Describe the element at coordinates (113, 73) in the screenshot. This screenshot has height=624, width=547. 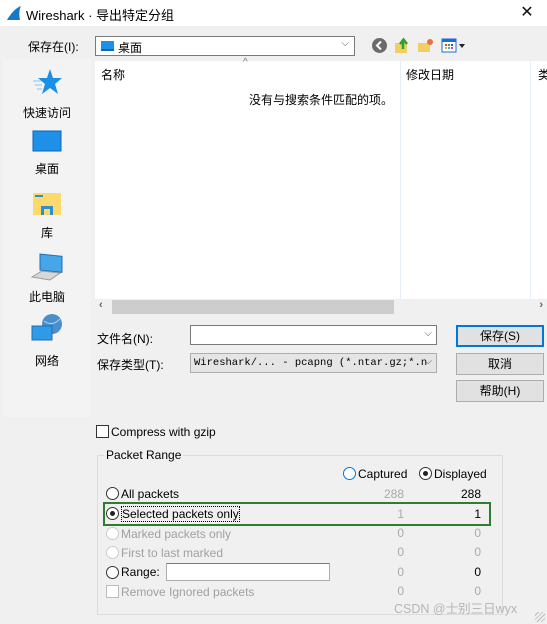
I see `column-header-name: 名称` at that location.